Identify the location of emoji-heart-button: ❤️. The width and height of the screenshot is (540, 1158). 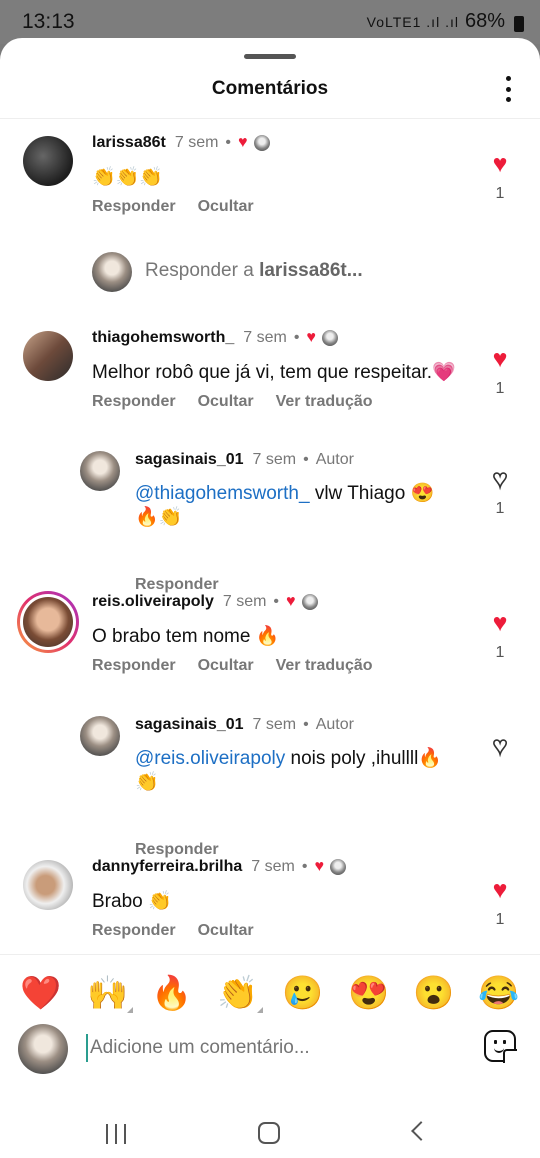
(40, 993).